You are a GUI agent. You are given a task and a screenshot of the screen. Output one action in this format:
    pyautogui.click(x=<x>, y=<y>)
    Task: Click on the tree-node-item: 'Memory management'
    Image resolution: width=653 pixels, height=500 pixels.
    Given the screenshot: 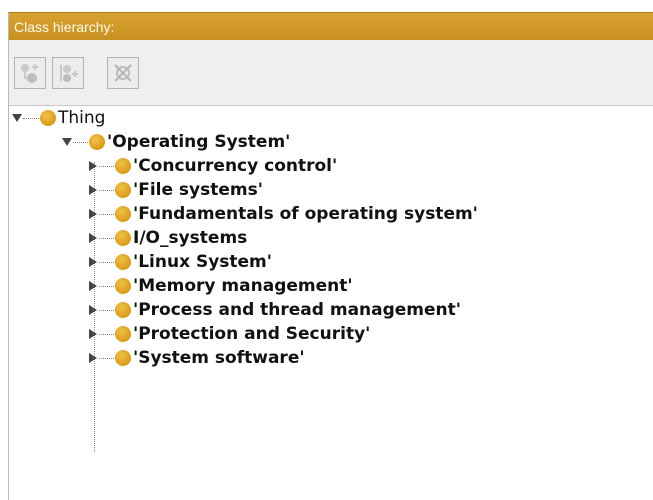 What is the action you would take?
    pyautogui.click(x=221, y=286)
    